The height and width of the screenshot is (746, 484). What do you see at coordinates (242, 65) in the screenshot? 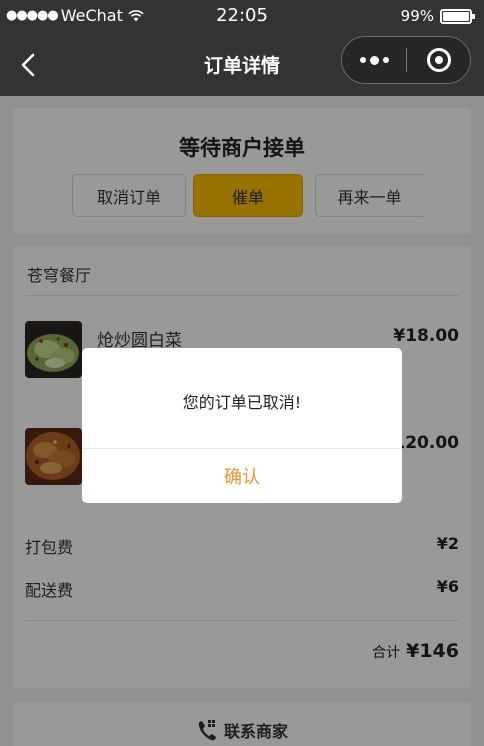
I see `navigation-bar: 订单详情` at bounding box center [242, 65].